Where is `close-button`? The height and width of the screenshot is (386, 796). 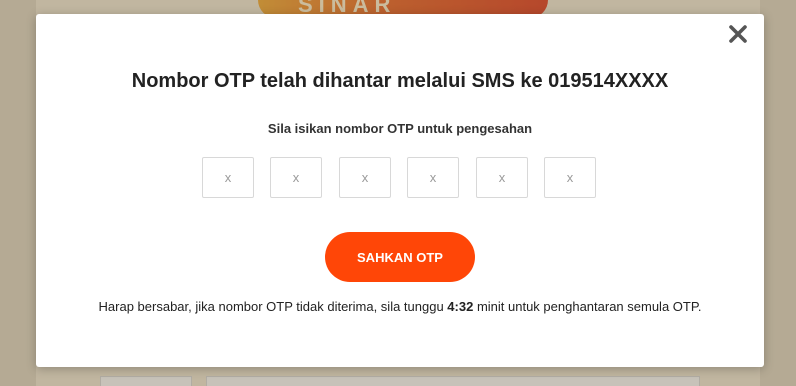 close-button is located at coordinates (738, 34).